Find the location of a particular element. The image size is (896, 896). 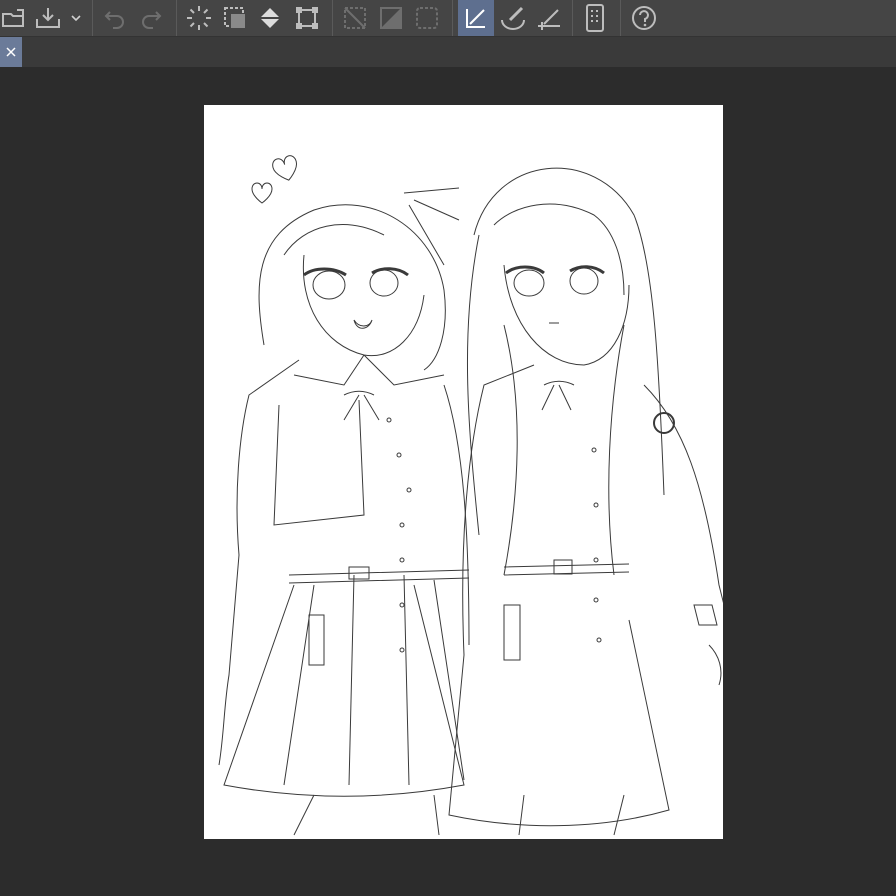

brush-snap-icon is located at coordinates (513, 18).